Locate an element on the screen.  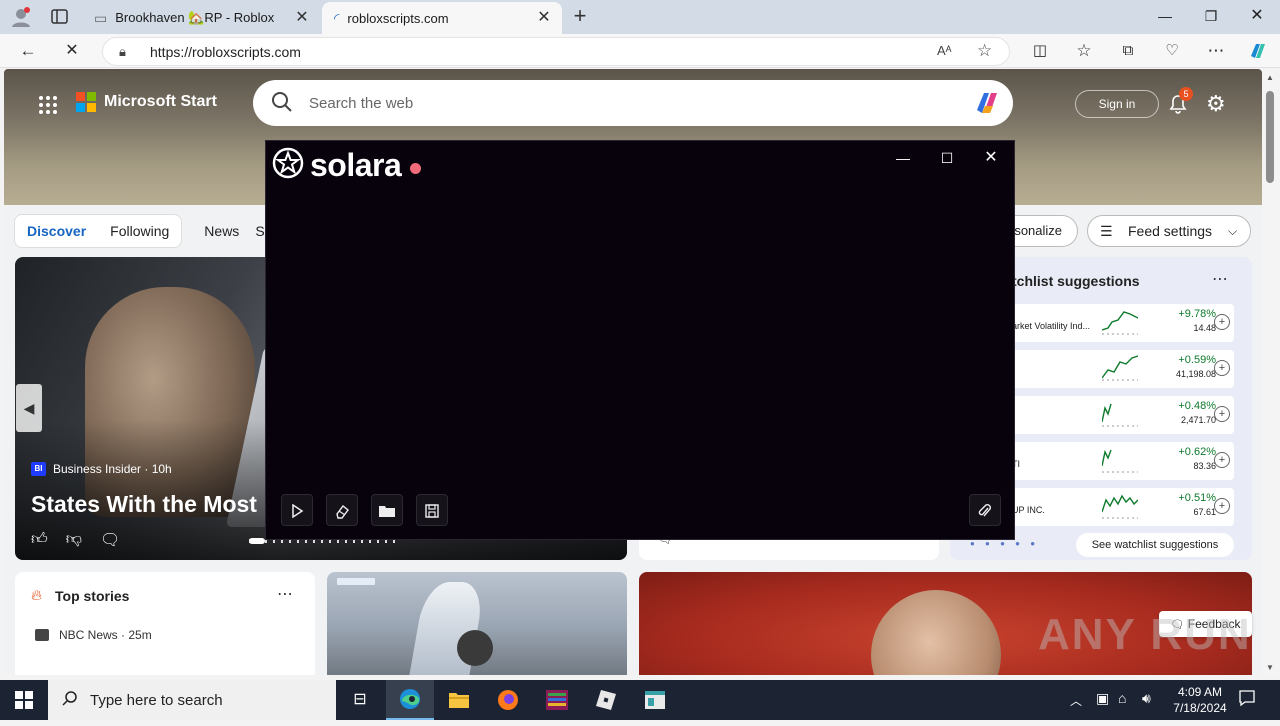
execute-button is located at coordinates (297, 510).